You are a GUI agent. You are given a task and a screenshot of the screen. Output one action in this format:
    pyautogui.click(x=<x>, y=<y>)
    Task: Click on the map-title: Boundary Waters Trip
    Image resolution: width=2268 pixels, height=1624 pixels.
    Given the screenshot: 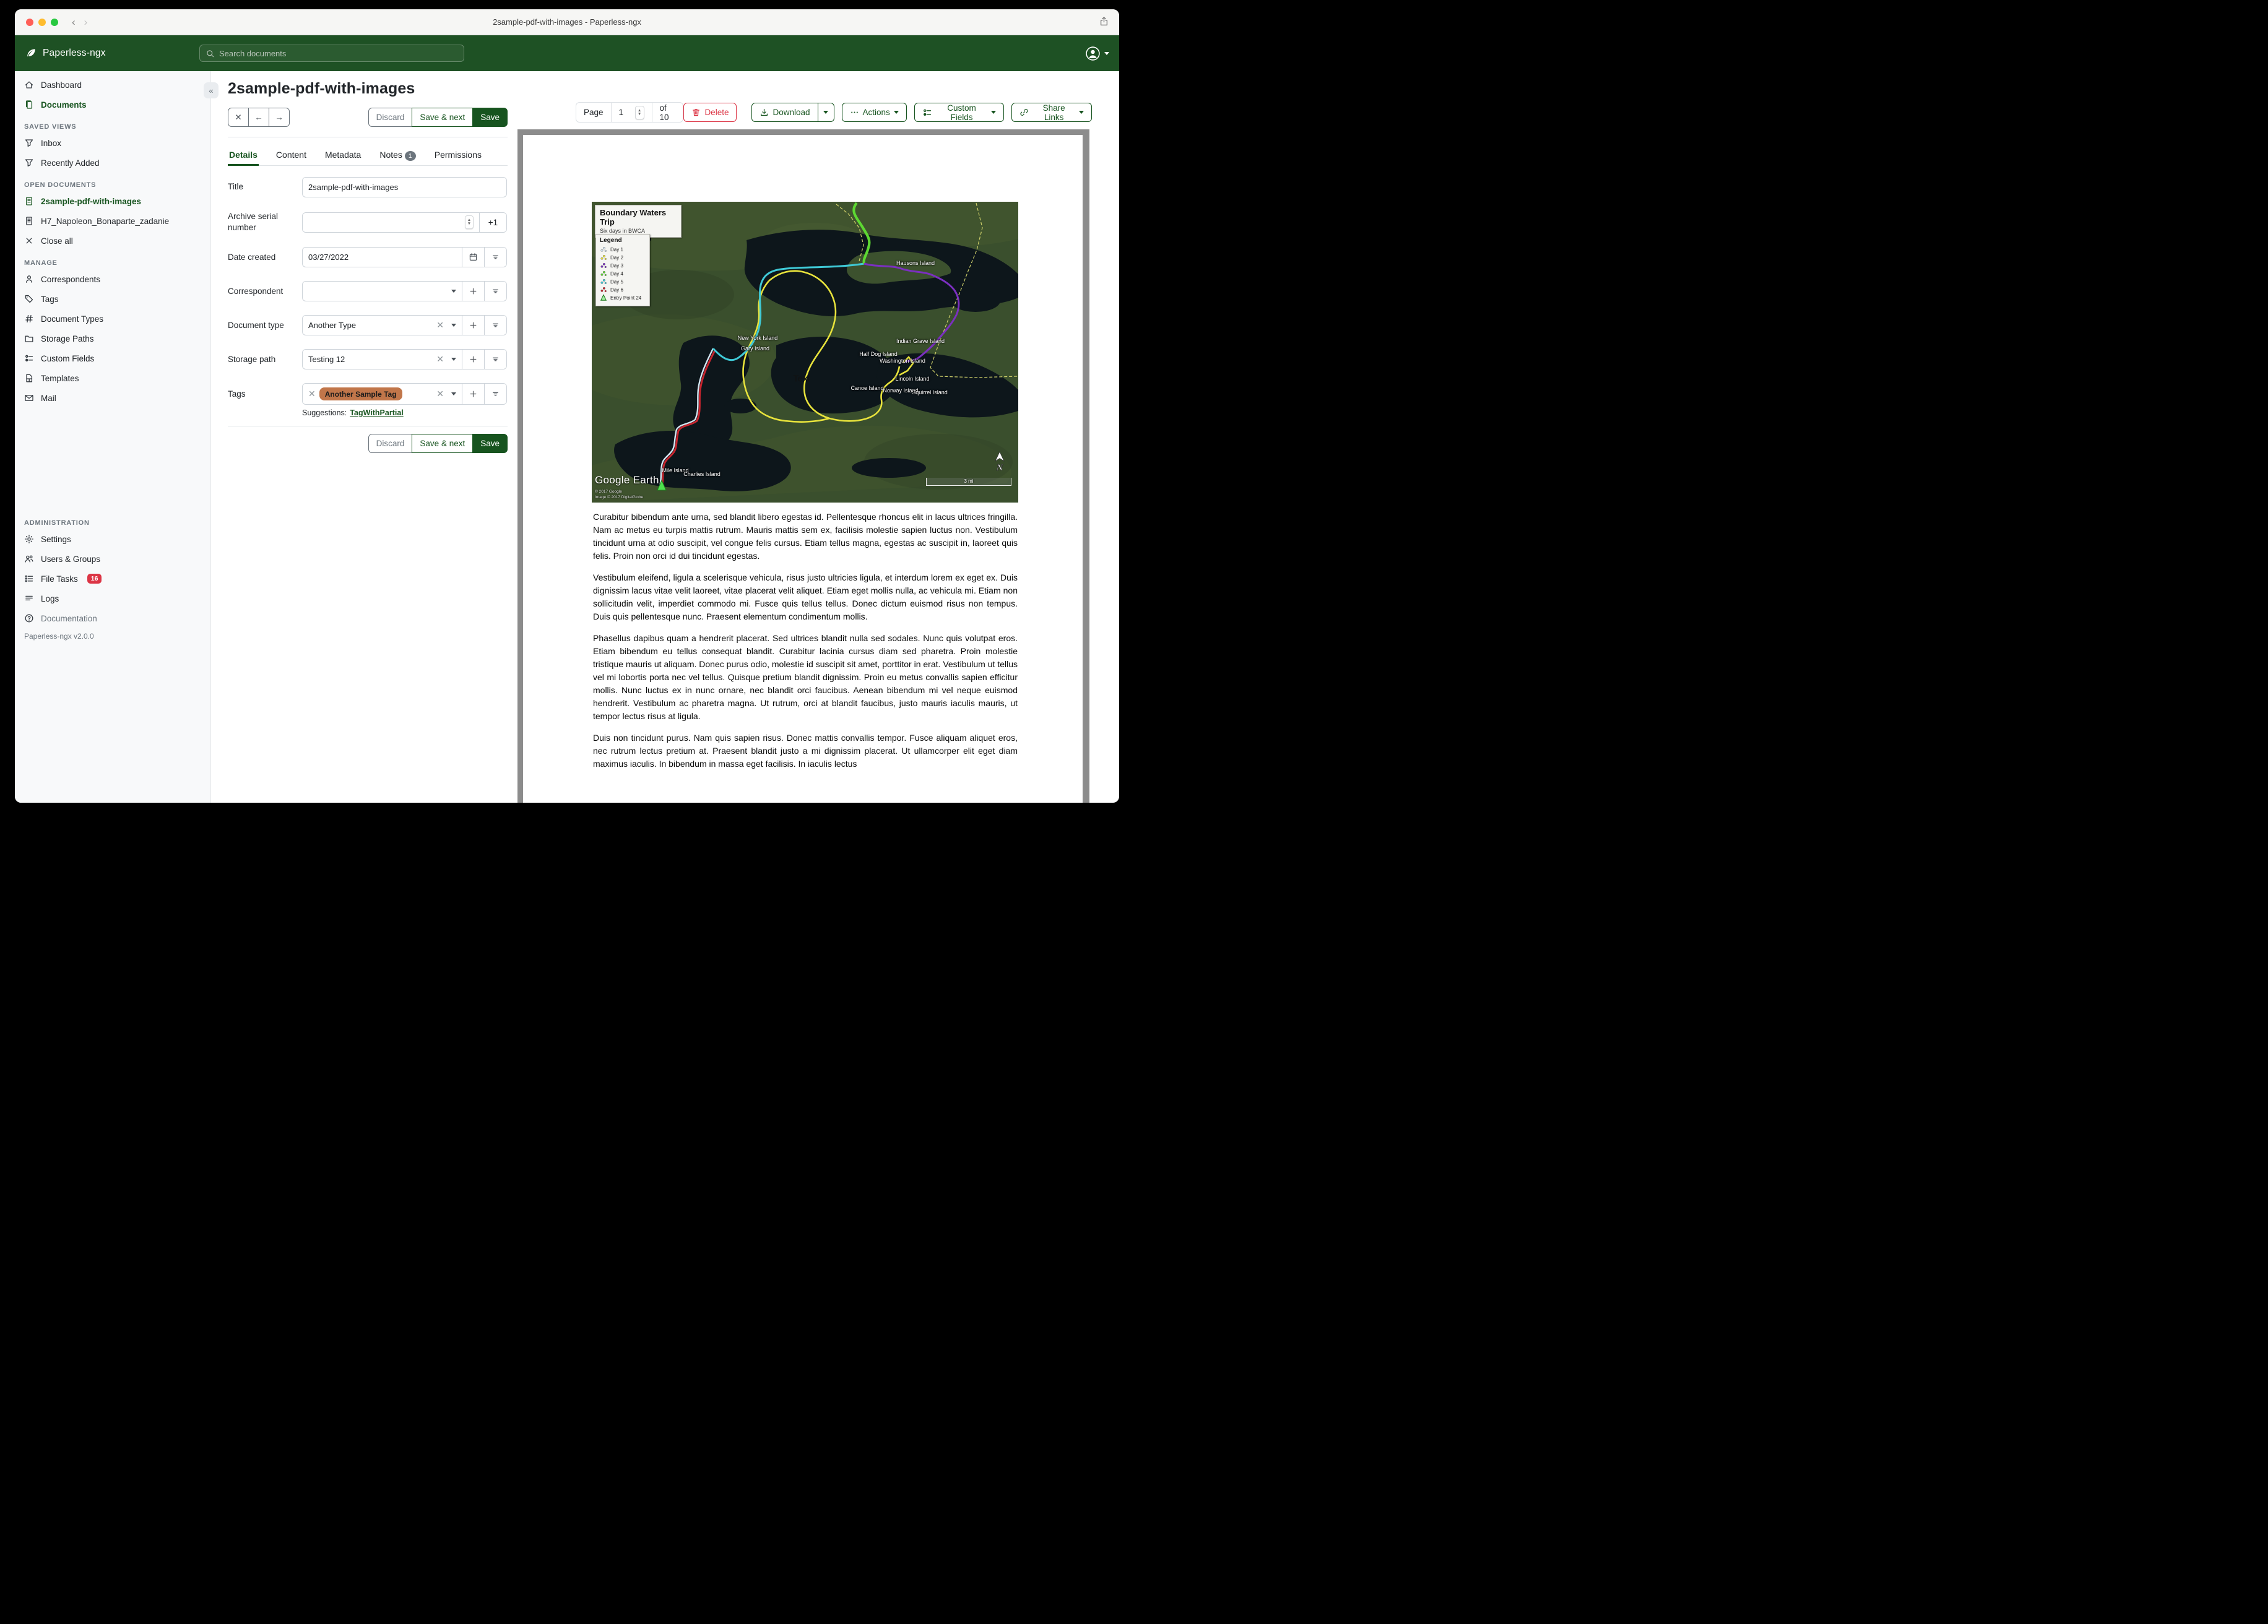 What is the action you would take?
    pyautogui.click(x=633, y=217)
    